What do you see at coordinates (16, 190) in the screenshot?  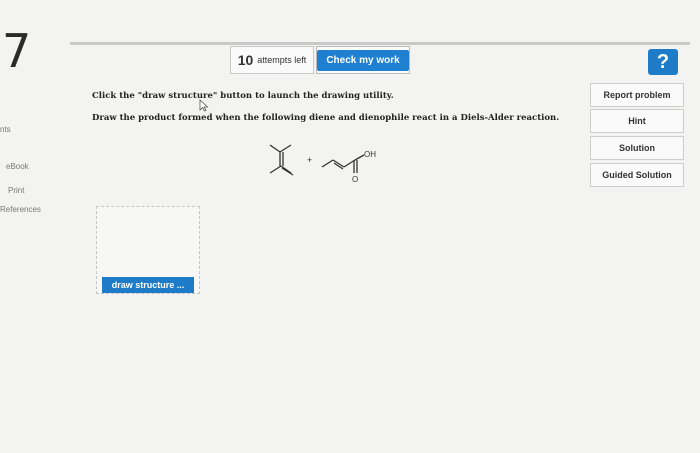 I see `sidebar-item-print: Print` at bounding box center [16, 190].